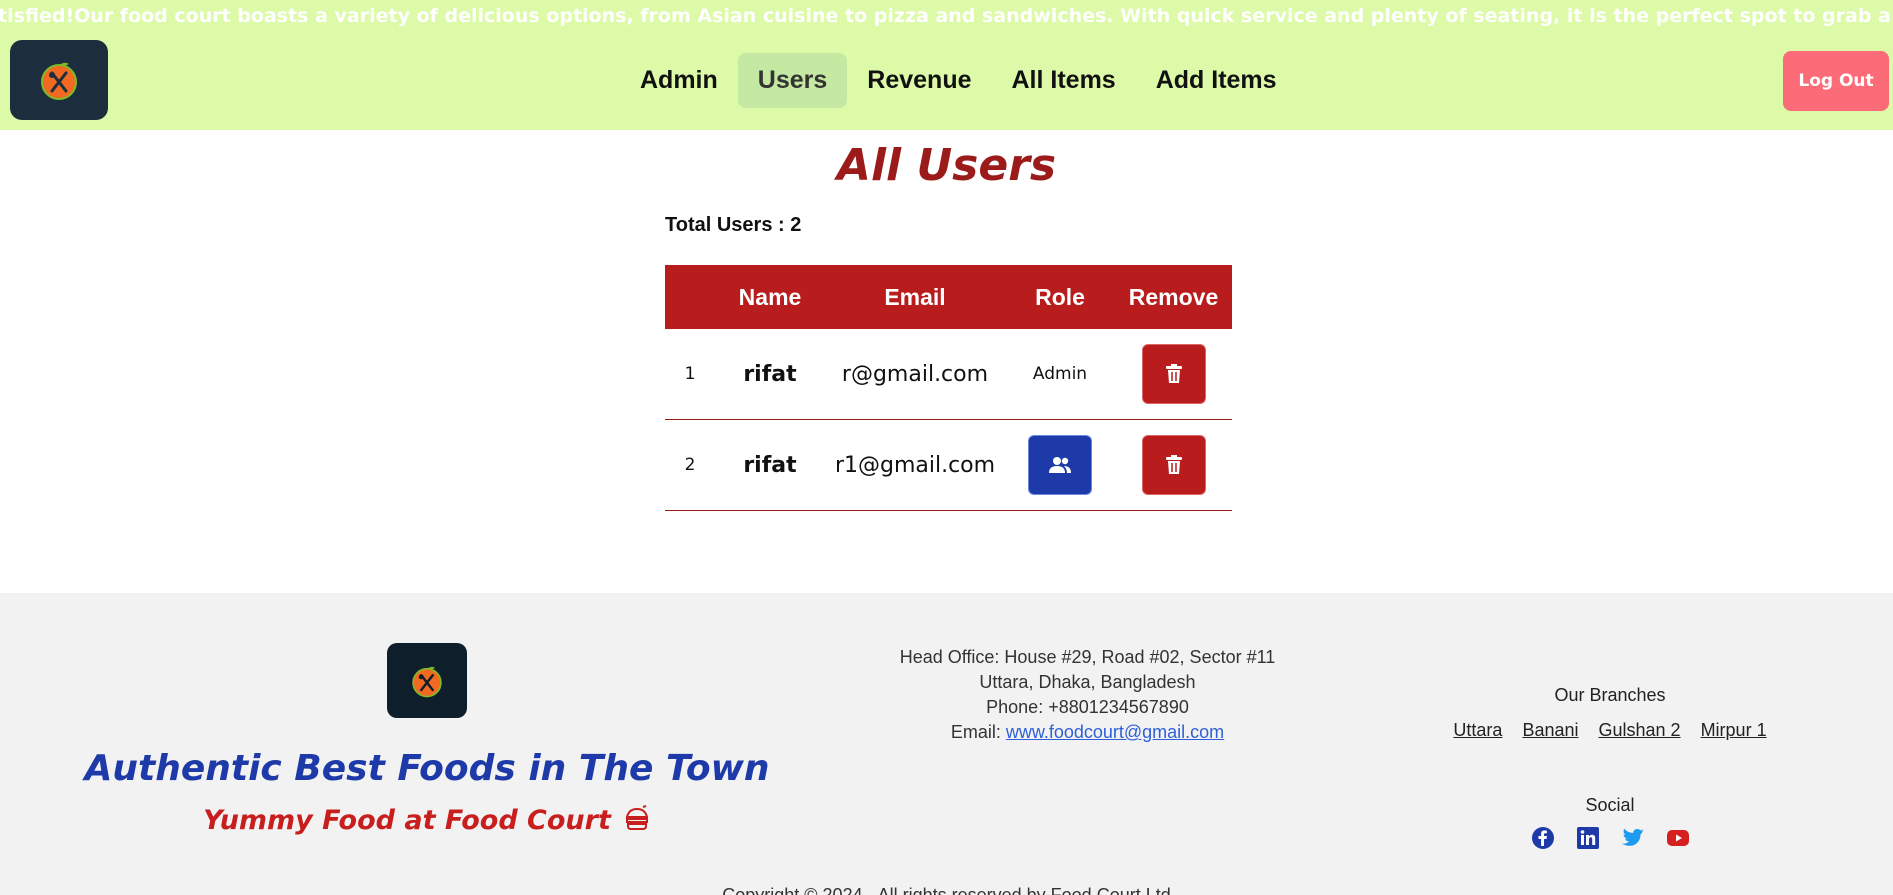  What do you see at coordinates (915, 465) in the screenshot?
I see `row-email: r1@gmail.com` at bounding box center [915, 465].